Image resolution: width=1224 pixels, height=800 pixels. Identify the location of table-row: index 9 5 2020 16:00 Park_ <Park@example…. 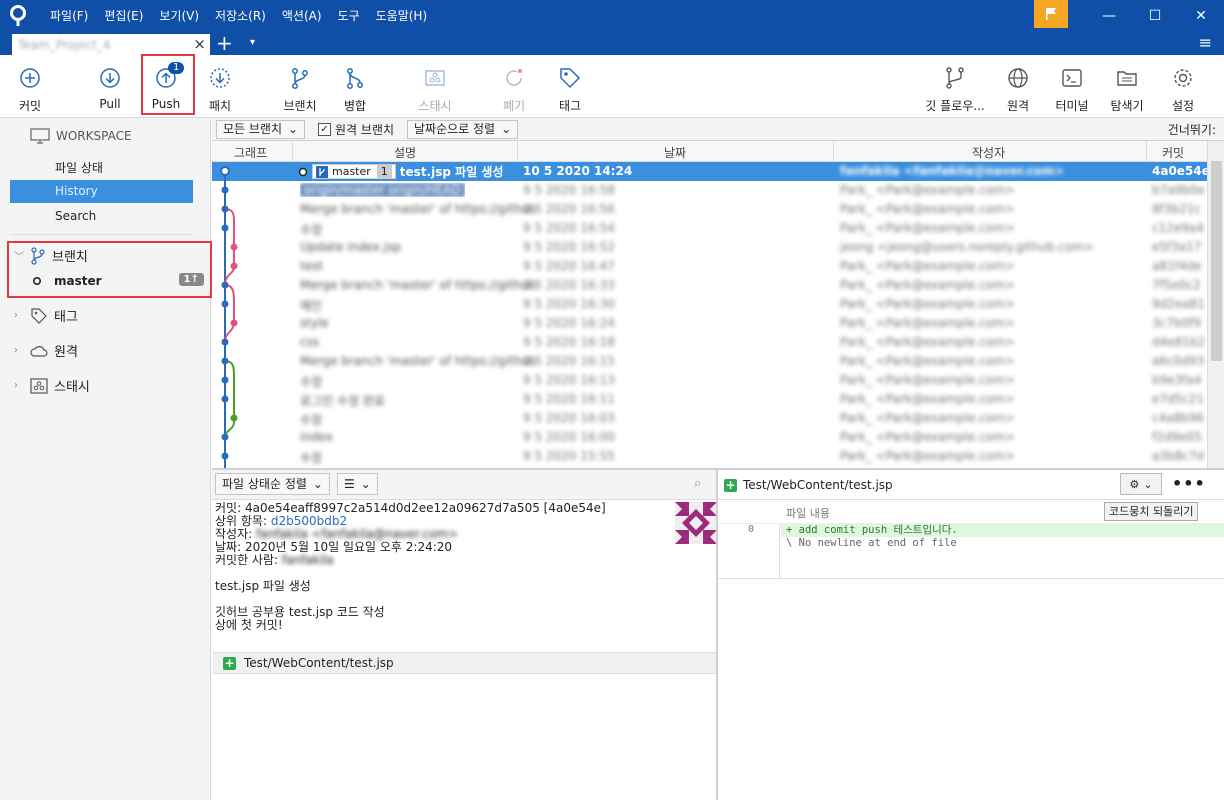
(709, 437).